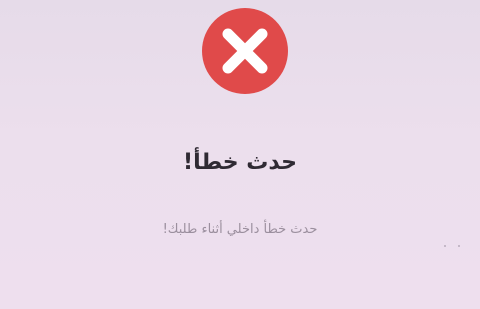  I want to click on error-x-icon, so click(245, 51).